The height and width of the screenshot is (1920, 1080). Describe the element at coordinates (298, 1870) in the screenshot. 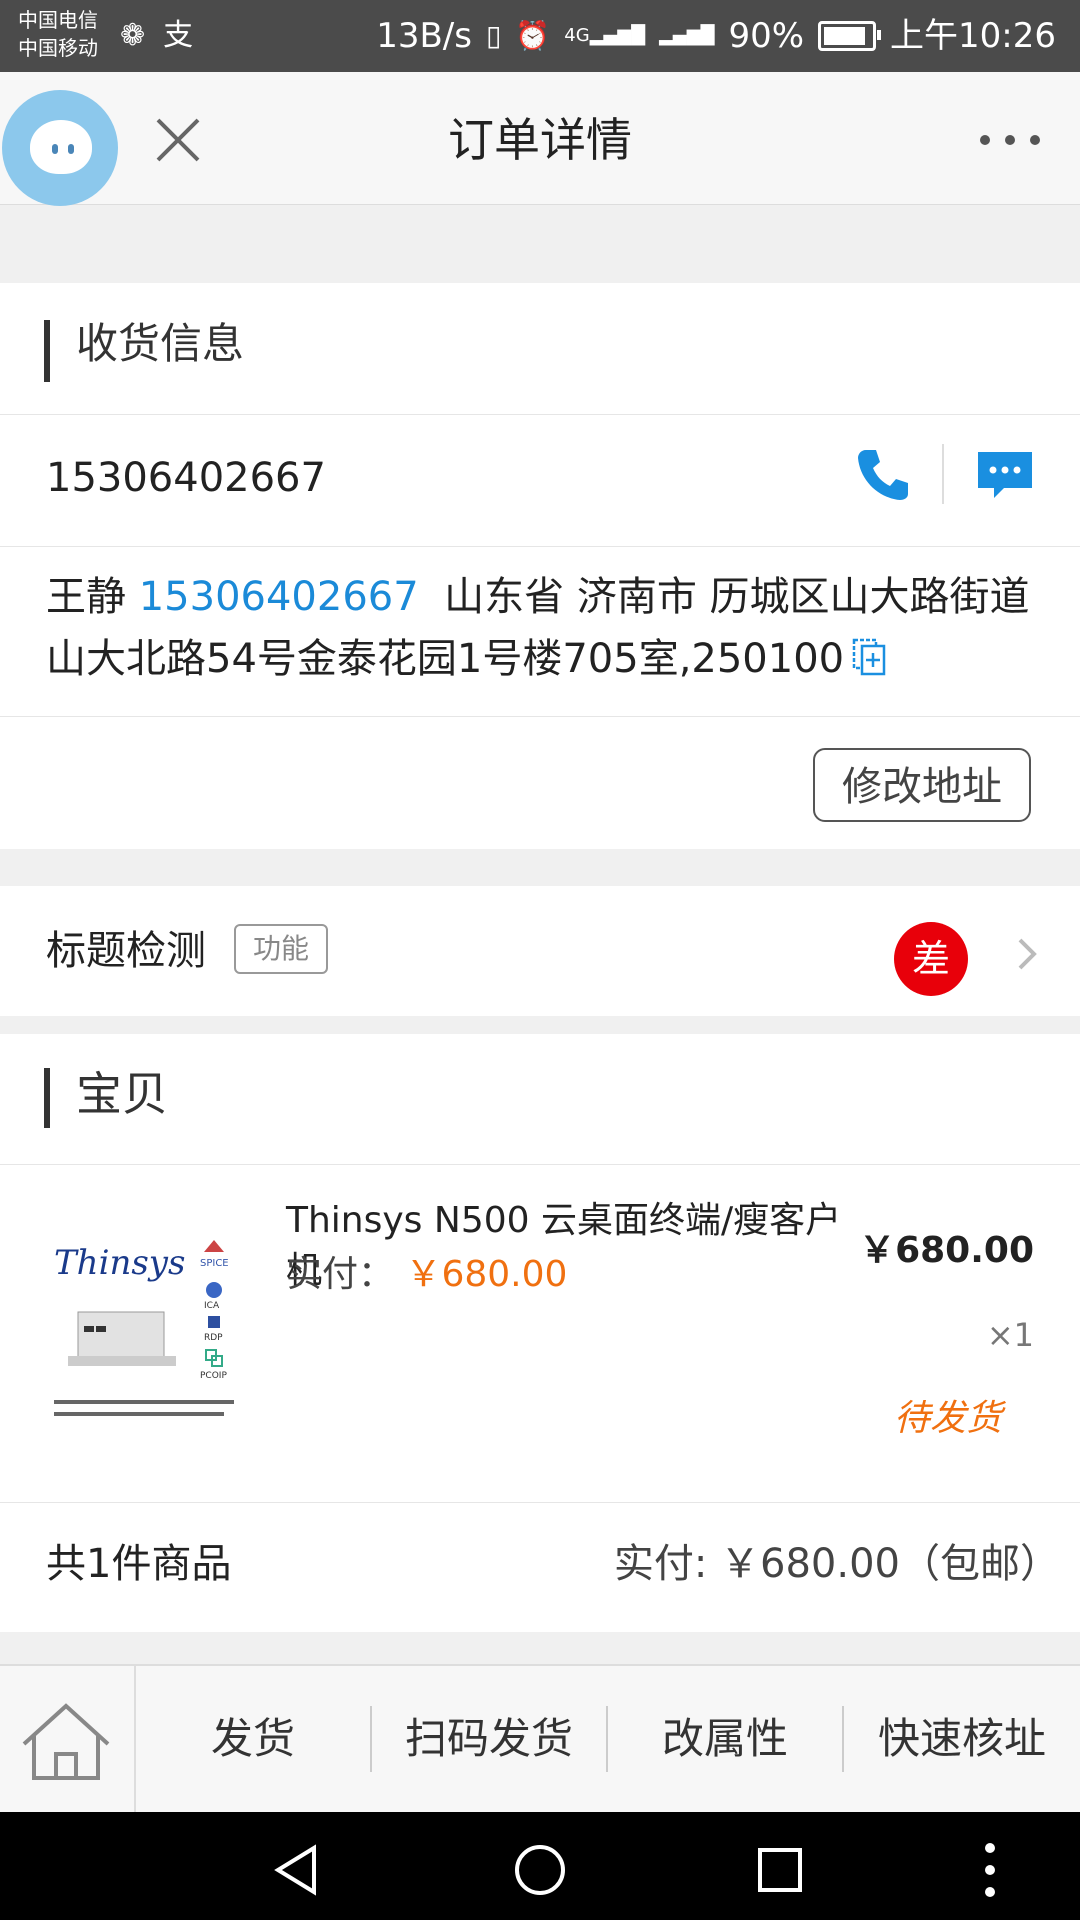

I see `back-icon` at that location.